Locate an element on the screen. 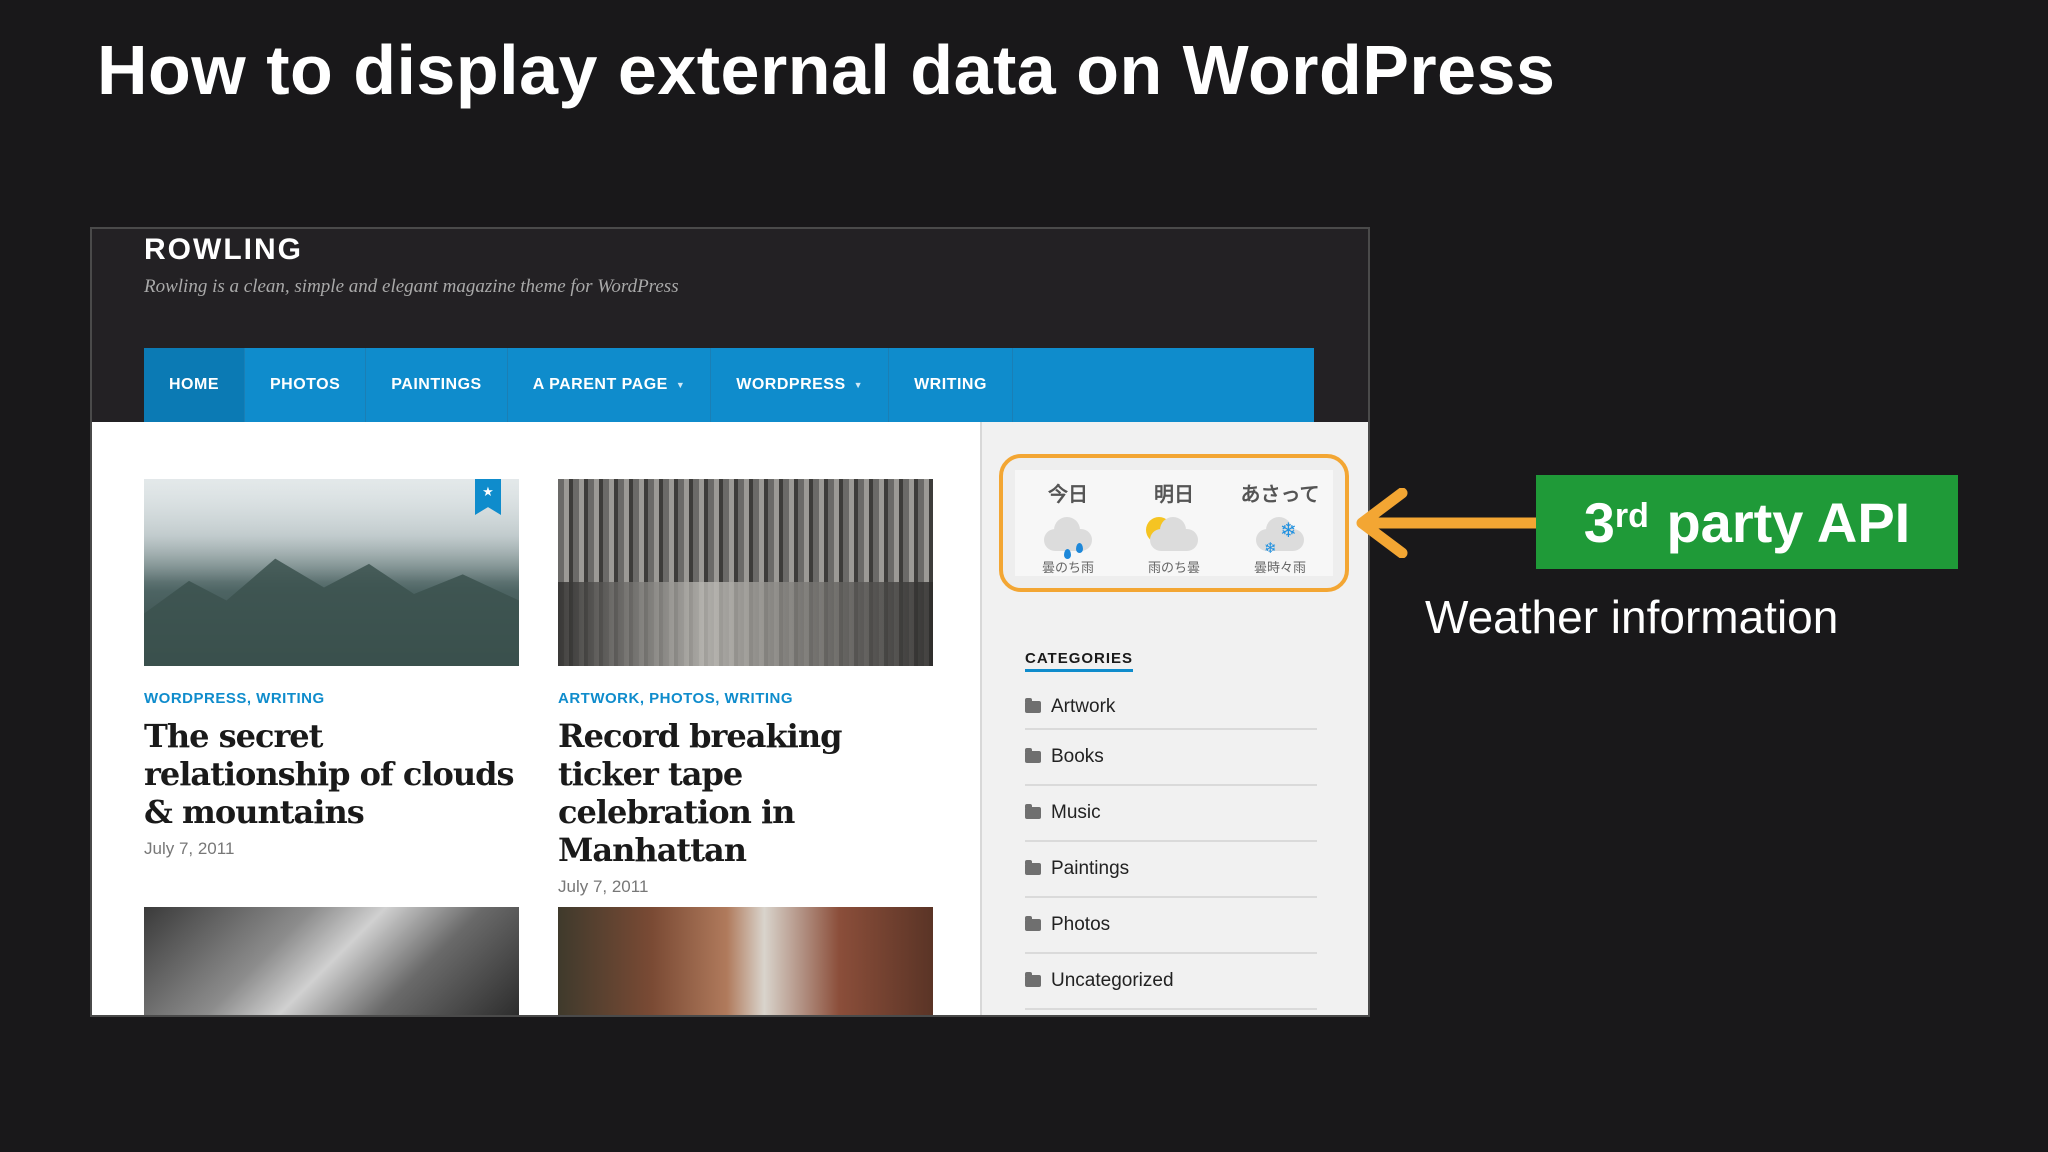  category-item: Books is located at coordinates (1171, 758).